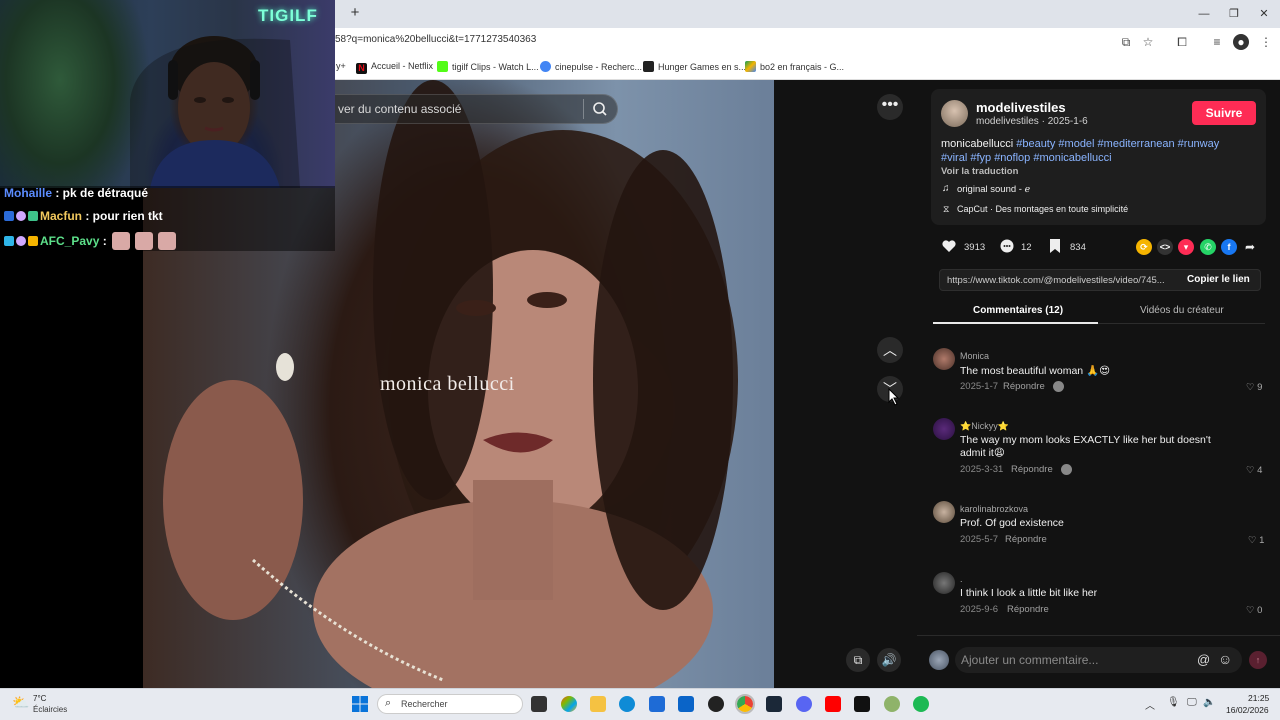  What do you see at coordinates (450, 704) in the screenshot?
I see `taskbar-search` at bounding box center [450, 704].